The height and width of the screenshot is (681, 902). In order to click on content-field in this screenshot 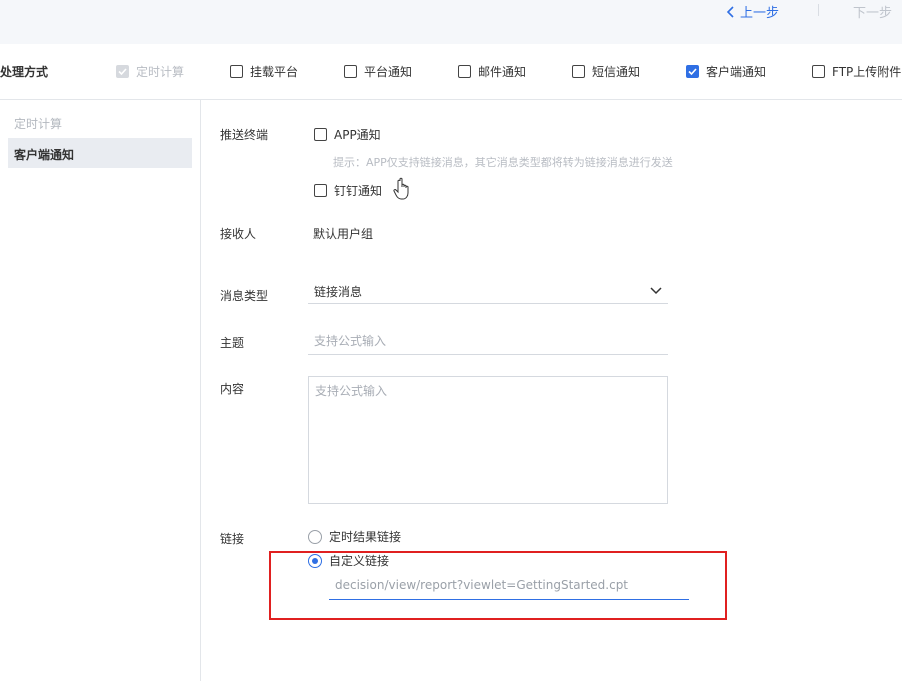, I will do `click(488, 440)`.